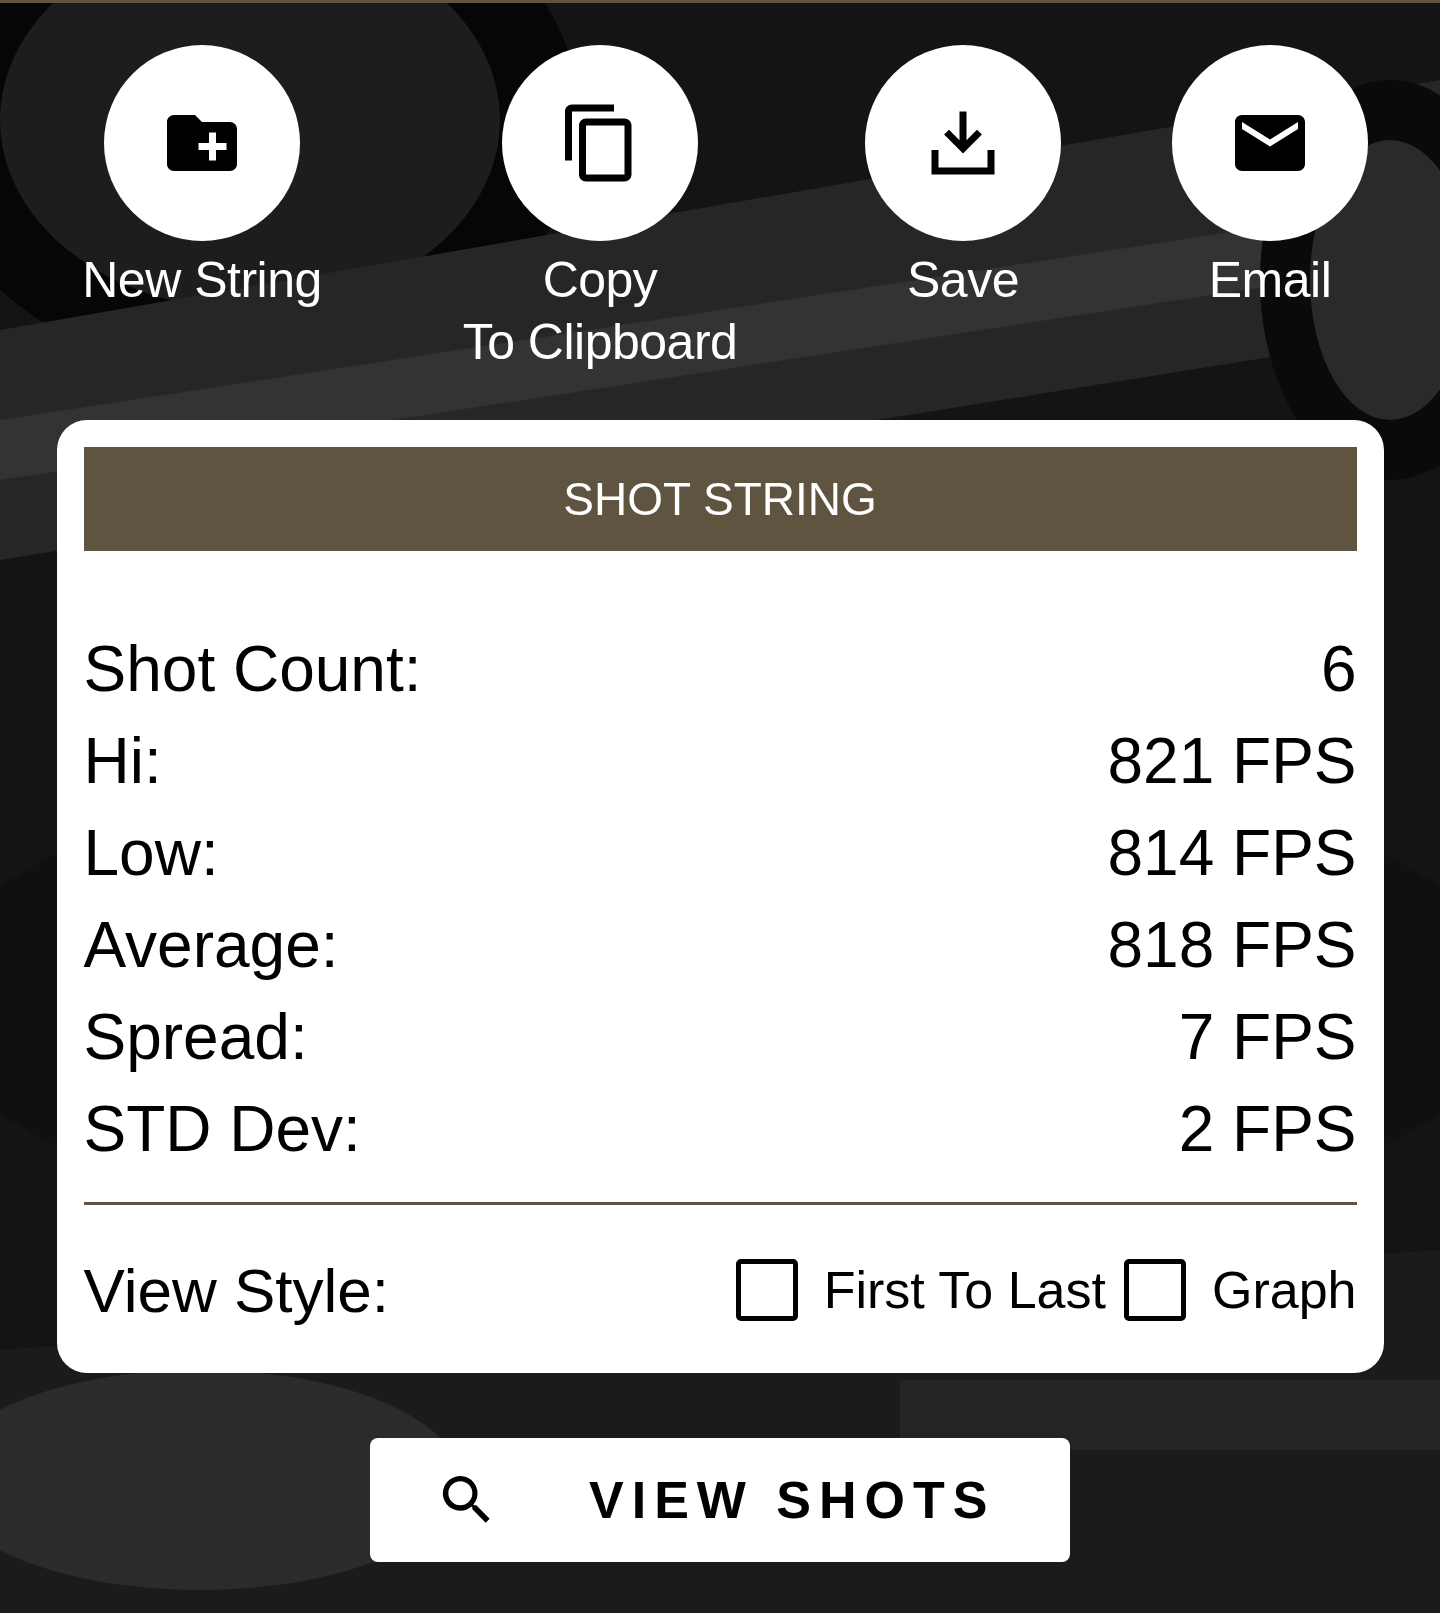 This screenshot has height=1613, width=1440. I want to click on stat-label: STD Dev:, so click(222, 1129).